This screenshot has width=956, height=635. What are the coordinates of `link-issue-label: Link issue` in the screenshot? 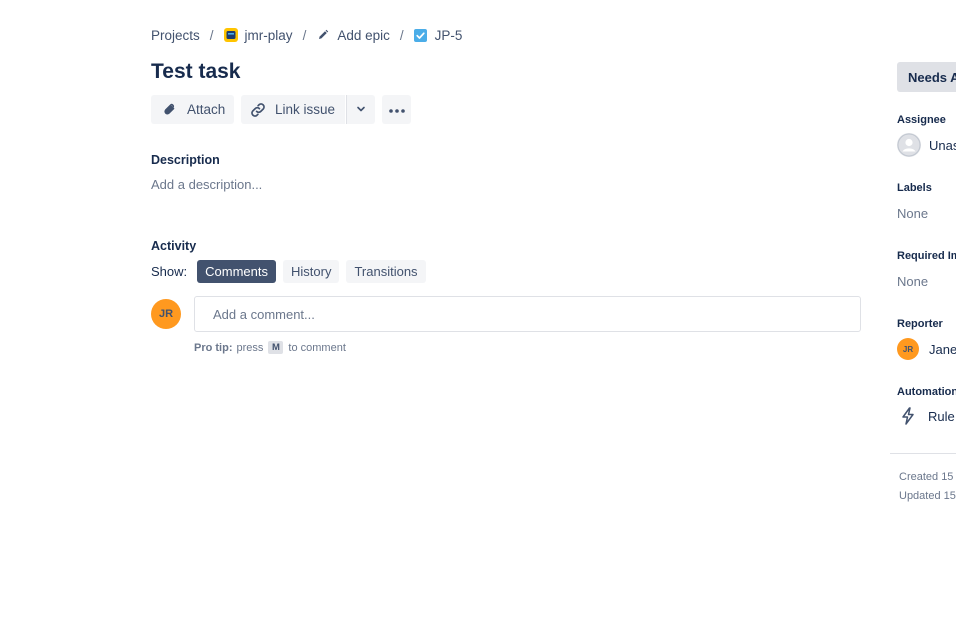 It's located at (305, 109).